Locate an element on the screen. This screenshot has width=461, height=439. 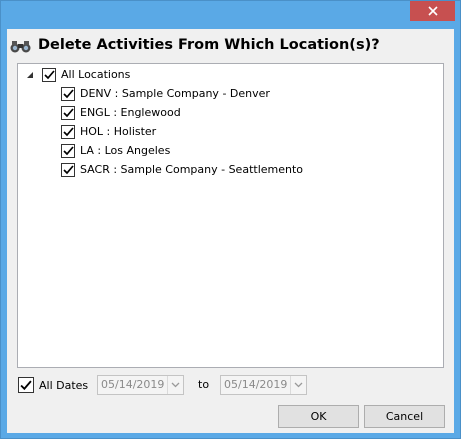
to-date-value: 05/14/2019 is located at coordinates (256, 384).